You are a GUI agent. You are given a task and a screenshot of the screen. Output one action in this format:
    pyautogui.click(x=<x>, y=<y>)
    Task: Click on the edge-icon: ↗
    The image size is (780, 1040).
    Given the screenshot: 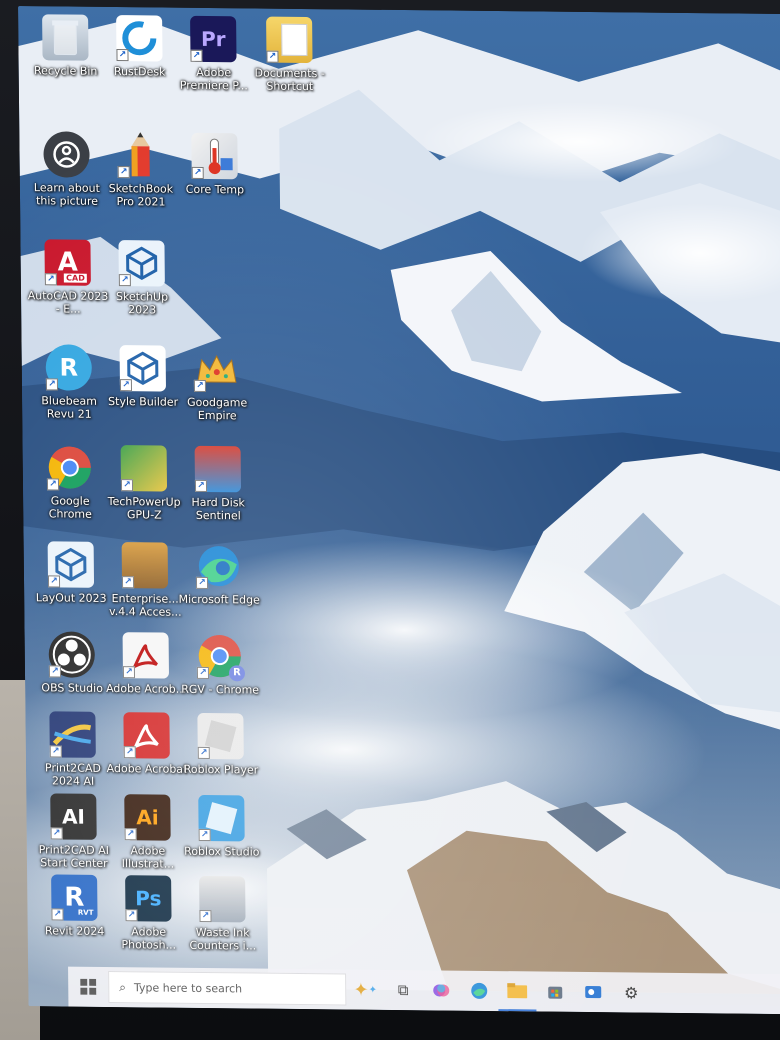 What is the action you would take?
    pyautogui.click(x=218, y=566)
    